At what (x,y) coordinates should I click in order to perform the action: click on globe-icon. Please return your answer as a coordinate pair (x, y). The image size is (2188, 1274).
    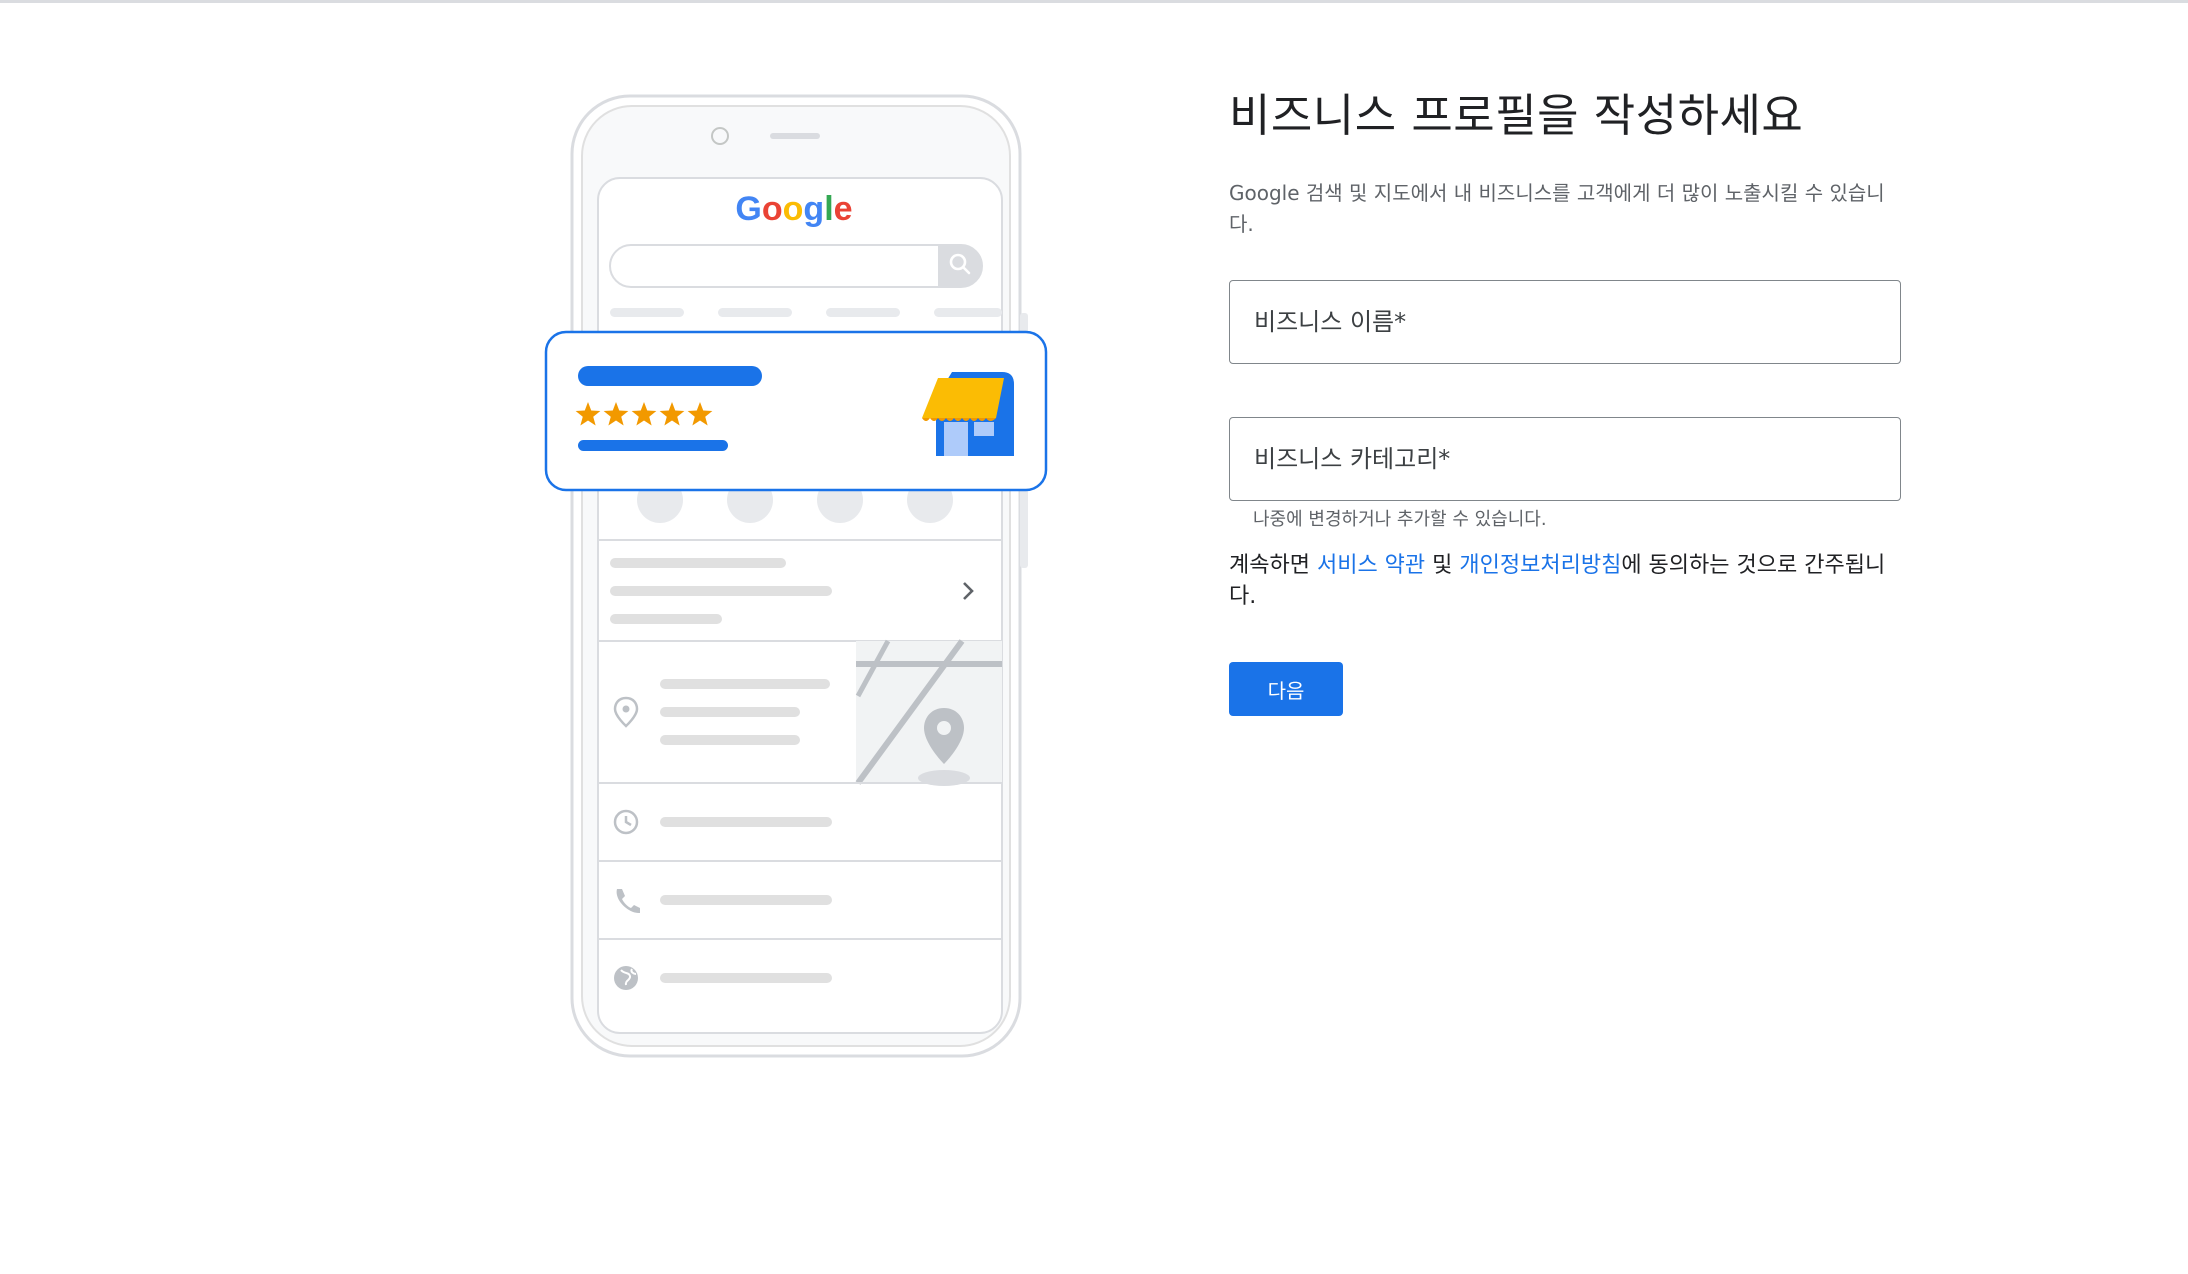
    Looking at the image, I should click on (626, 978).